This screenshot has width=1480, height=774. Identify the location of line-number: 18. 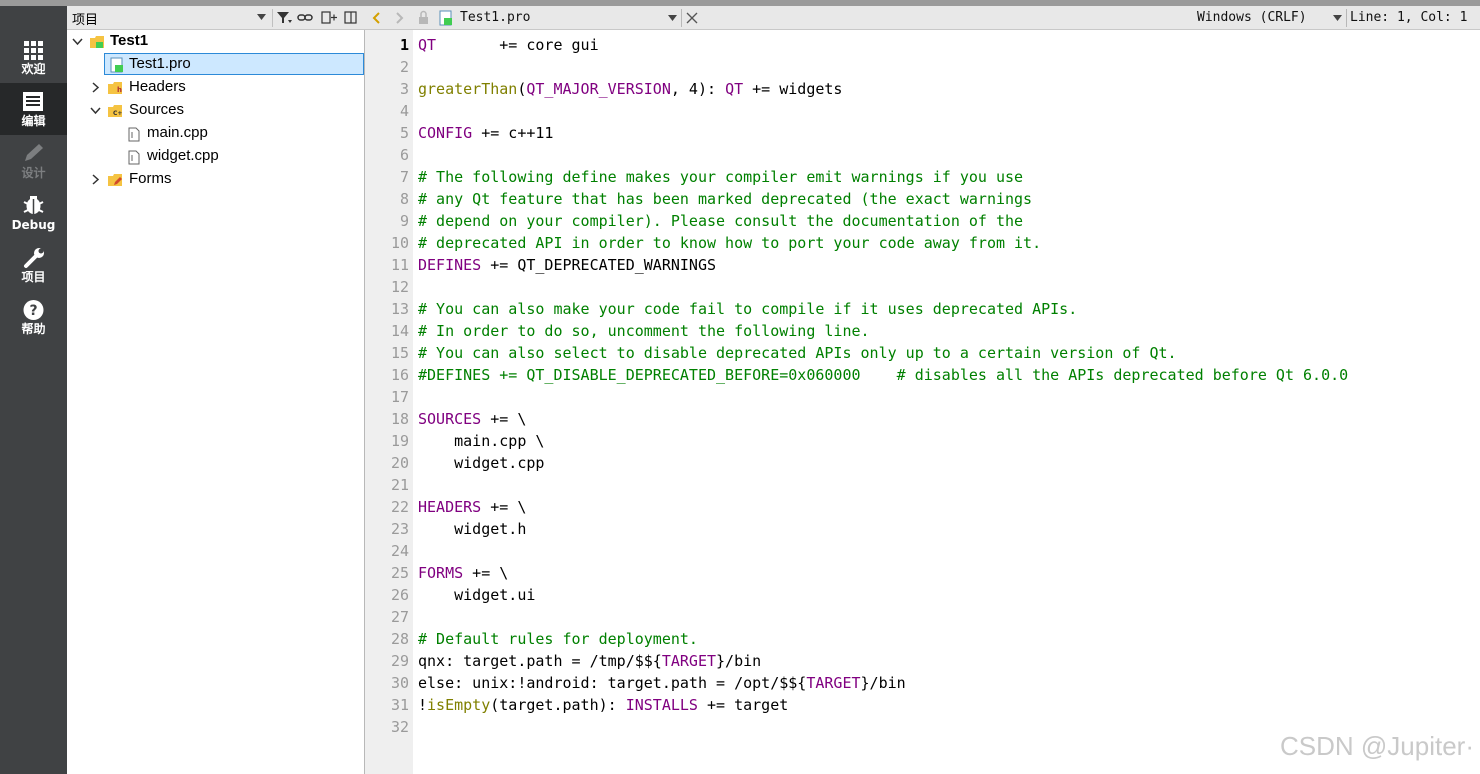
(399, 419).